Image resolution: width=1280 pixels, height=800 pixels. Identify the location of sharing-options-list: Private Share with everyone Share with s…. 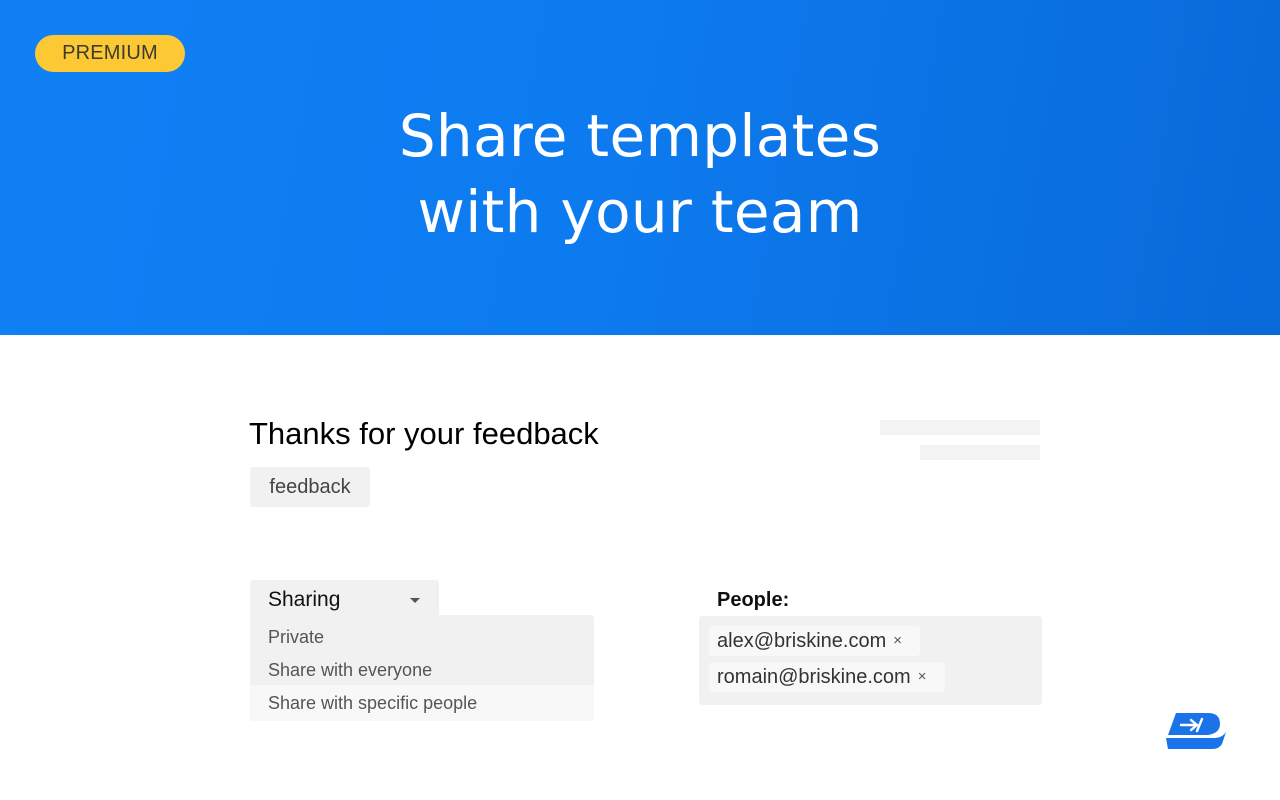
(422, 668).